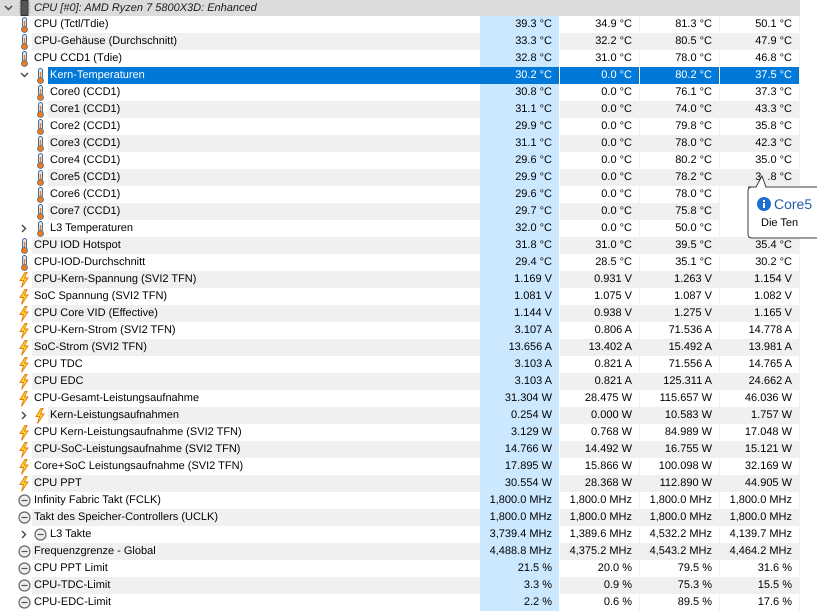 Image resolution: width=817 pixels, height=614 pixels. Describe the element at coordinates (256, 313) in the screenshot. I see `sensor-label: CPU Core VID (Effective)` at that location.